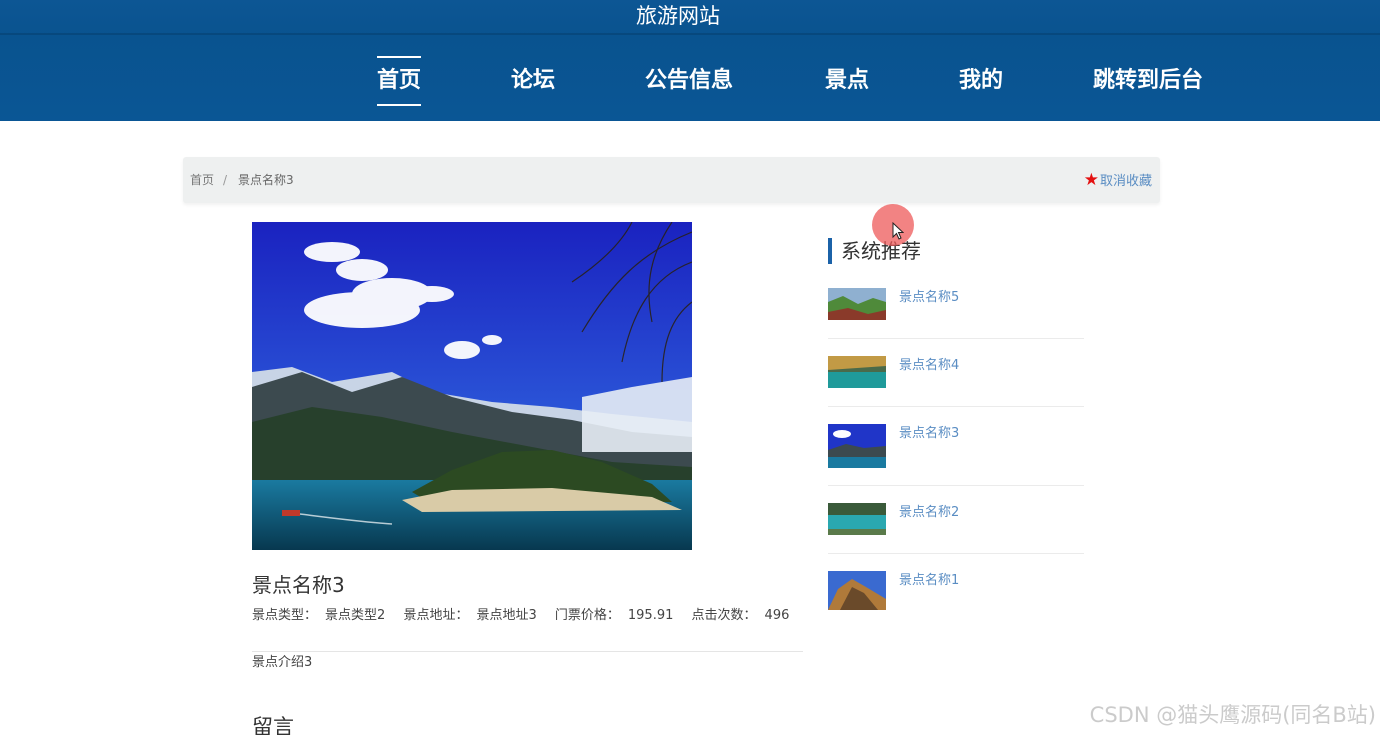 The image size is (1380, 735). What do you see at coordinates (898, 231) in the screenshot?
I see `cursor-arrow-icon` at bounding box center [898, 231].